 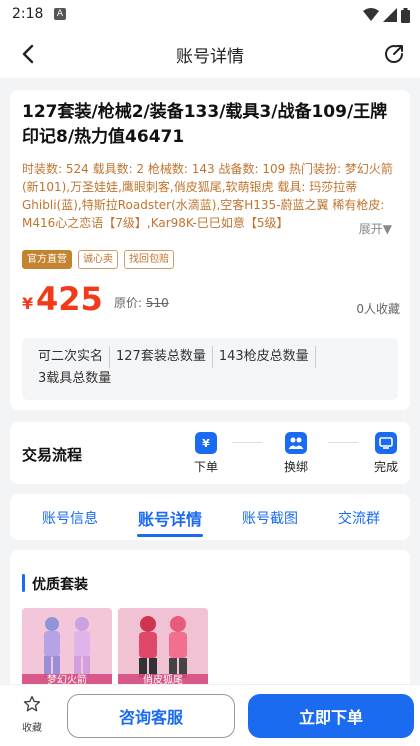 I want to click on currency-symbol: ¥, so click(x=28, y=303).